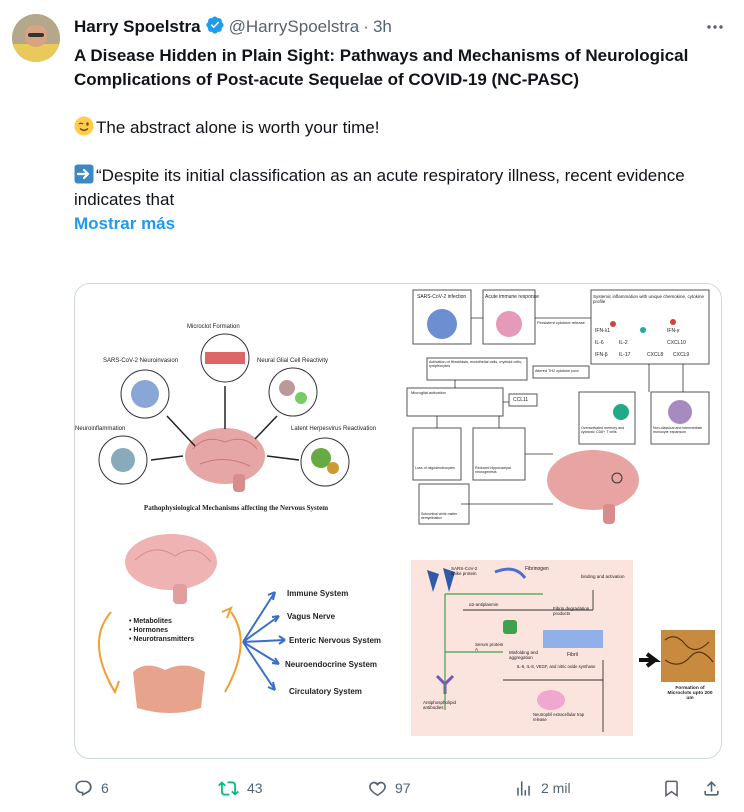 The height and width of the screenshot is (812, 744). I want to click on p2-label-11: CXCL8, so click(655, 355).